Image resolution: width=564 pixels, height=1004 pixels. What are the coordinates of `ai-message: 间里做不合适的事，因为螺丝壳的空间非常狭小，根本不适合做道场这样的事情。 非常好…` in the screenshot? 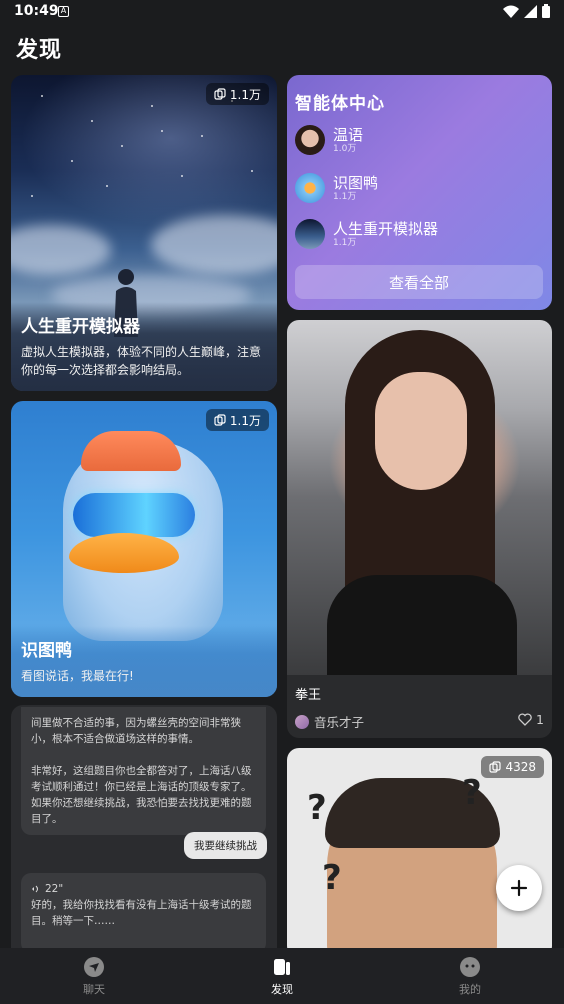 It's located at (143, 771).